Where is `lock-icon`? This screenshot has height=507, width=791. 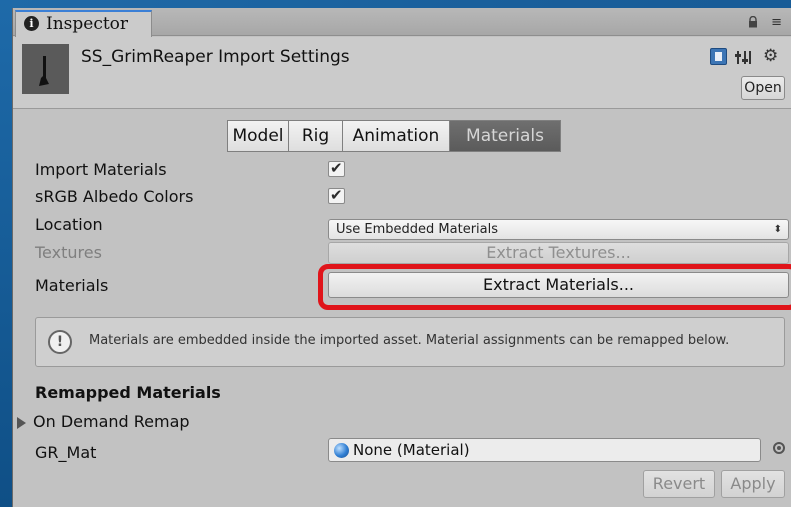
lock-icon is located at coordinates (753, 22).